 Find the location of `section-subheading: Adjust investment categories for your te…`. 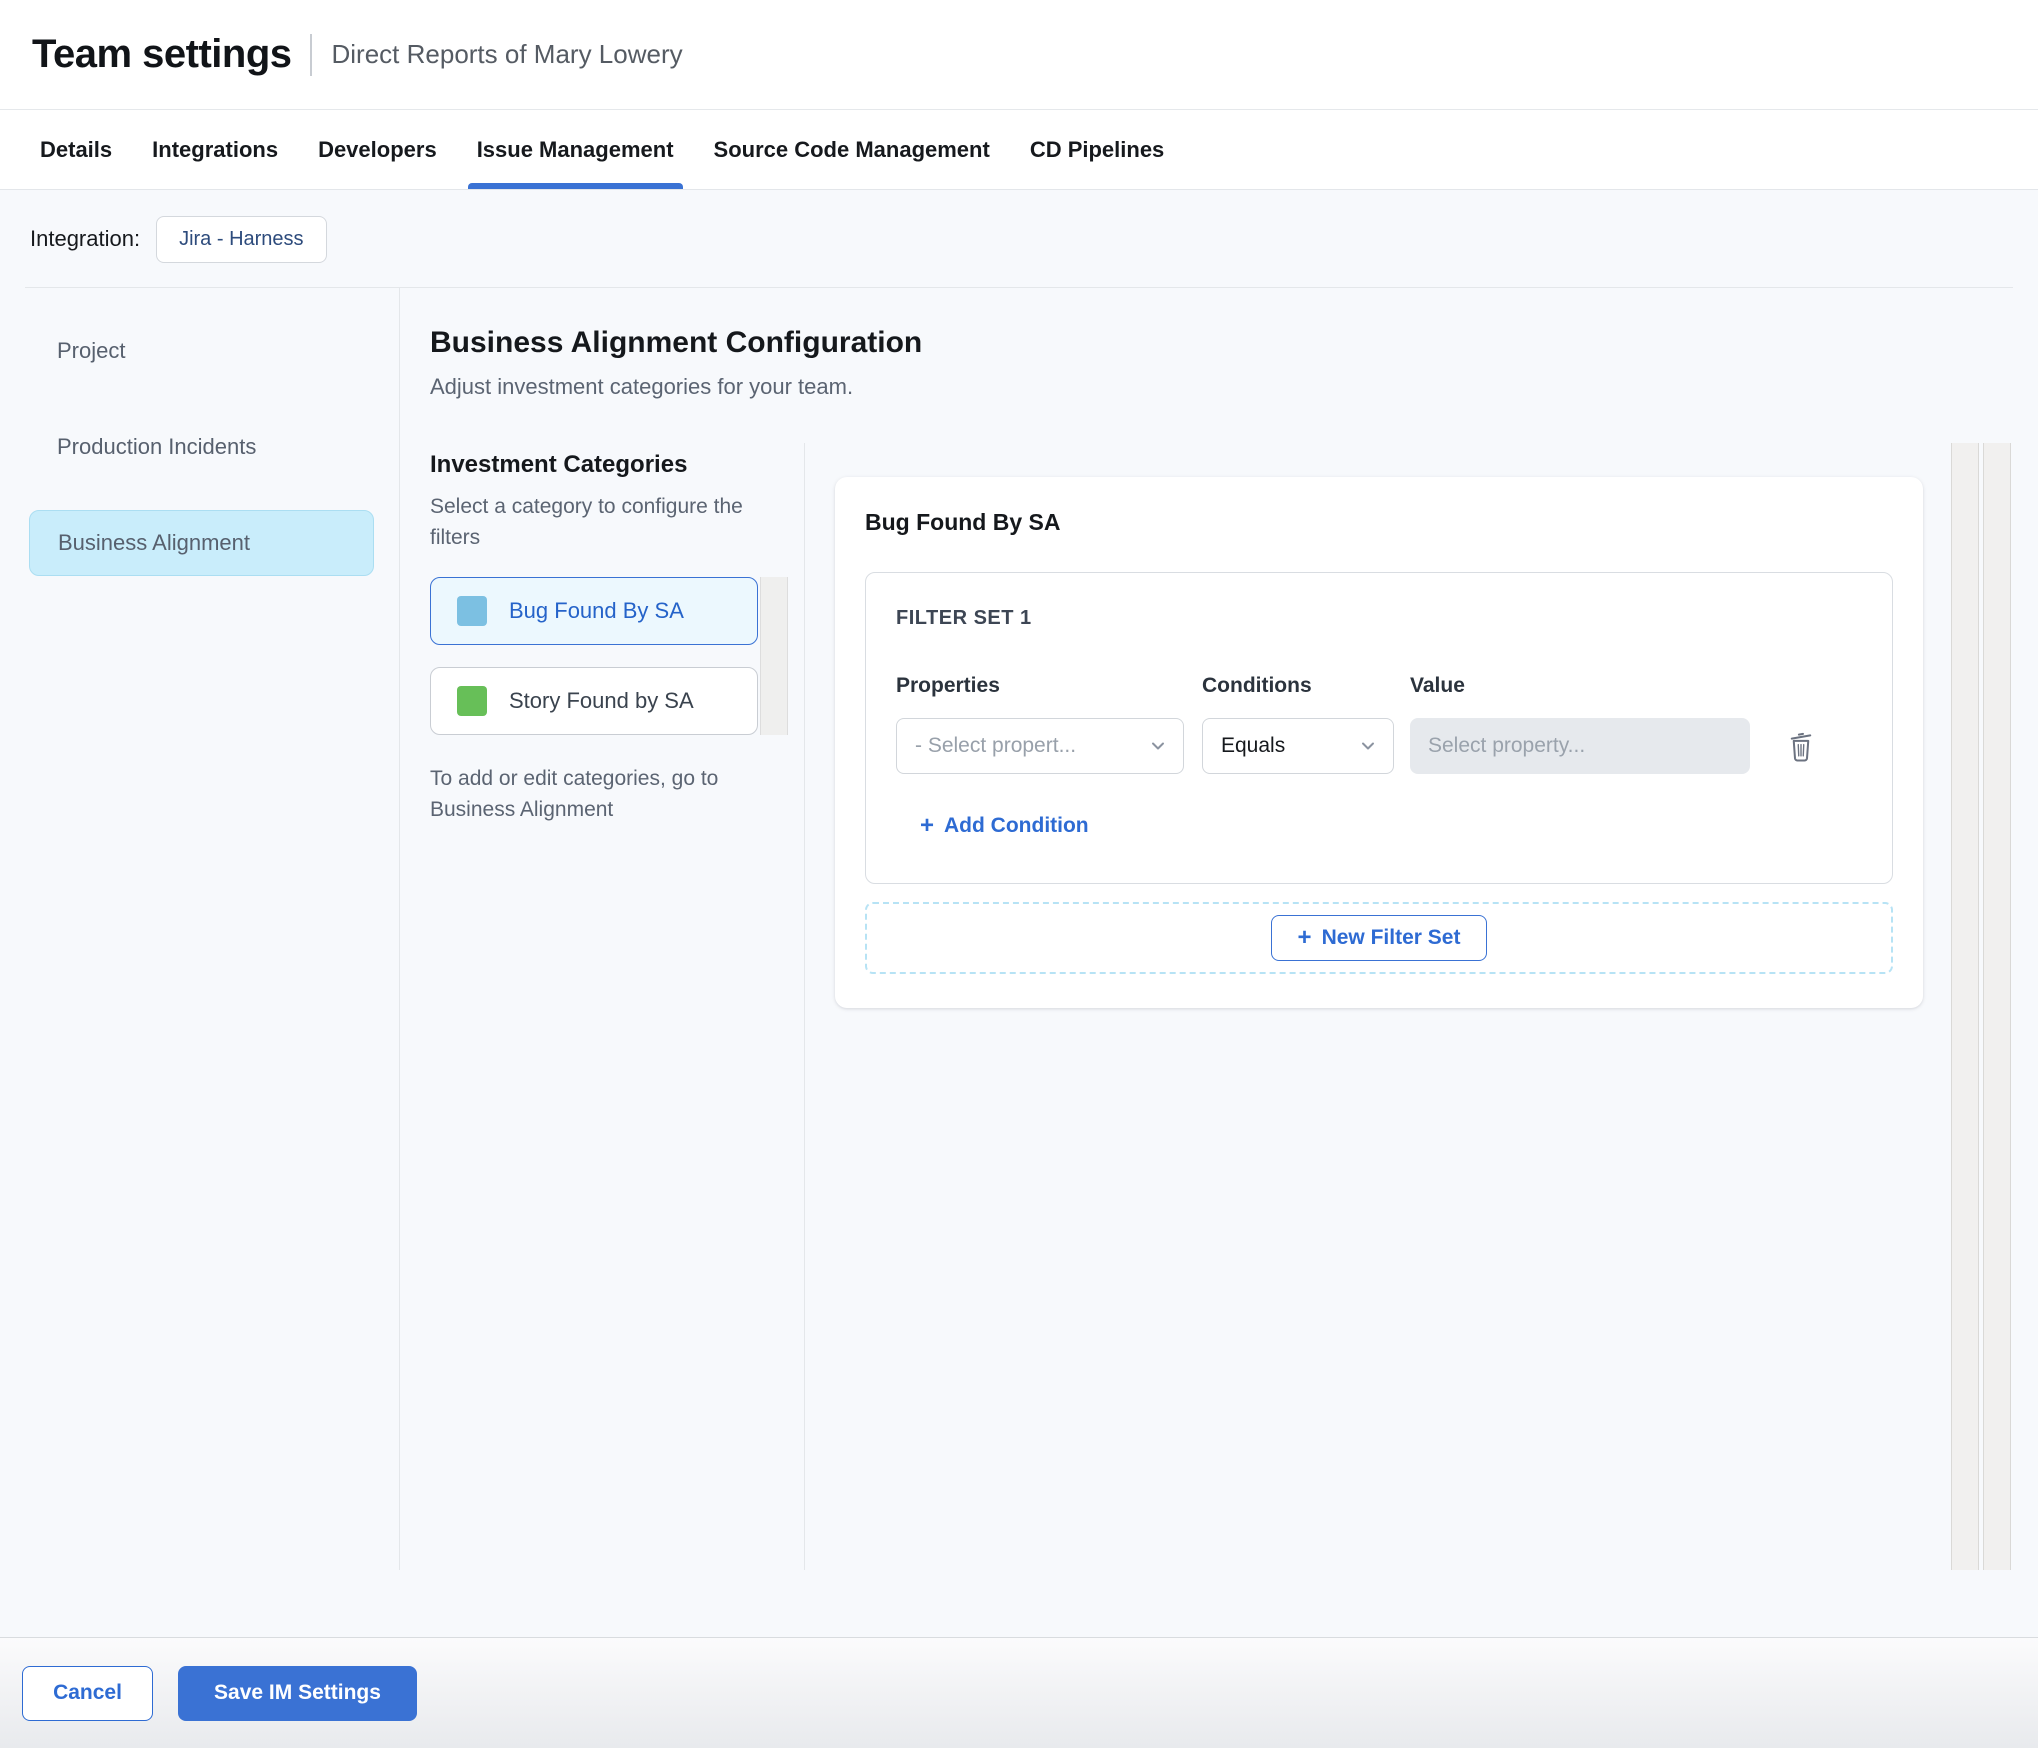

section-subheading: Adjust investment categories for your te… is located at coordinates (642, 386).